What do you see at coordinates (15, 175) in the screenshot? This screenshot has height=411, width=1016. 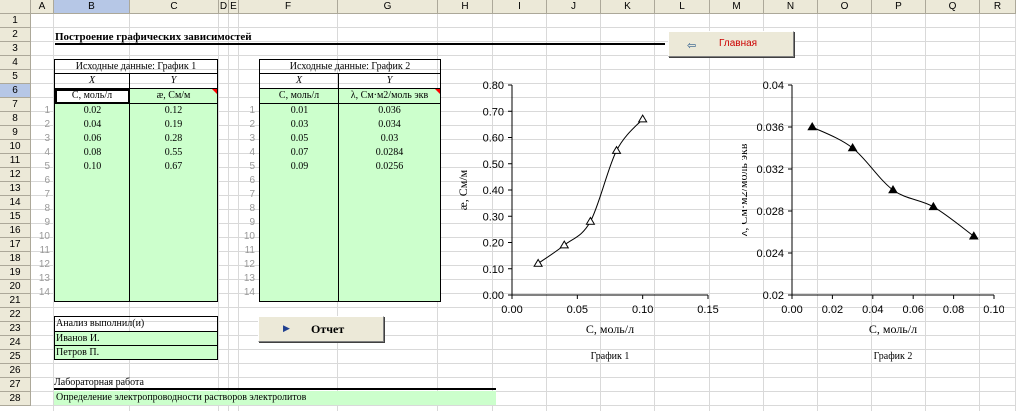 I see `row-header-12: 12` at bounding box center [15, 175].